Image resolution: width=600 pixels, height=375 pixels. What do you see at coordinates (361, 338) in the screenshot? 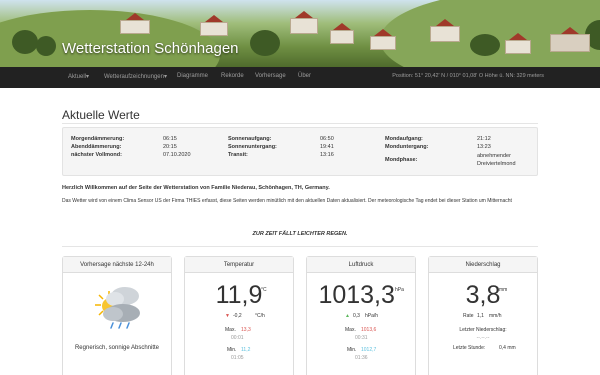
I see `pressure-max-time: 00:31` at bounding box center [361, 338].